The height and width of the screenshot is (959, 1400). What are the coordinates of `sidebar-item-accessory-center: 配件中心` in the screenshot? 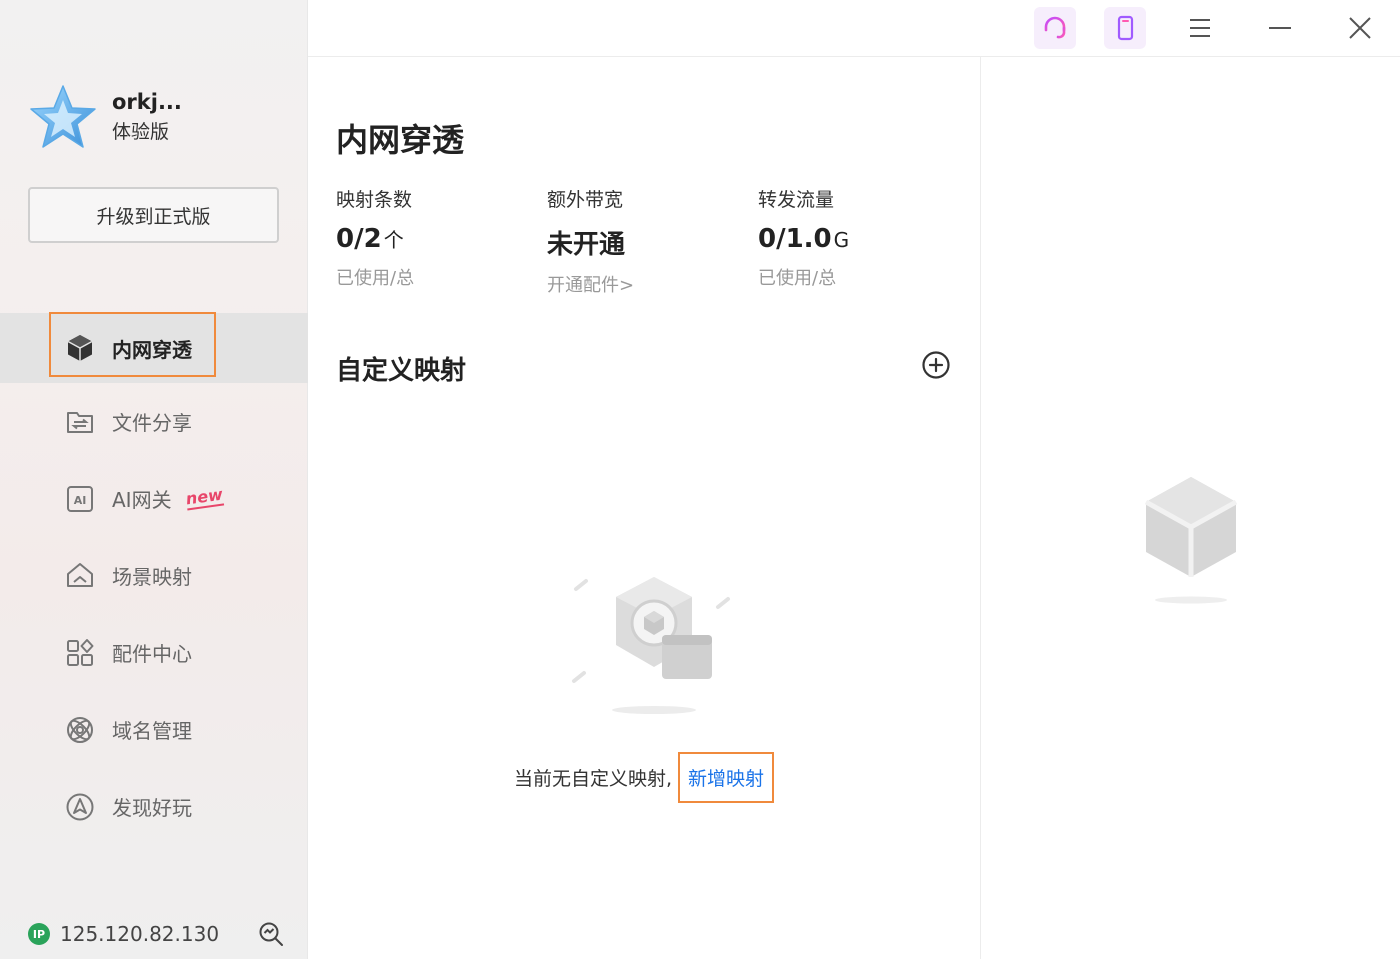 It's located at (154, 652).